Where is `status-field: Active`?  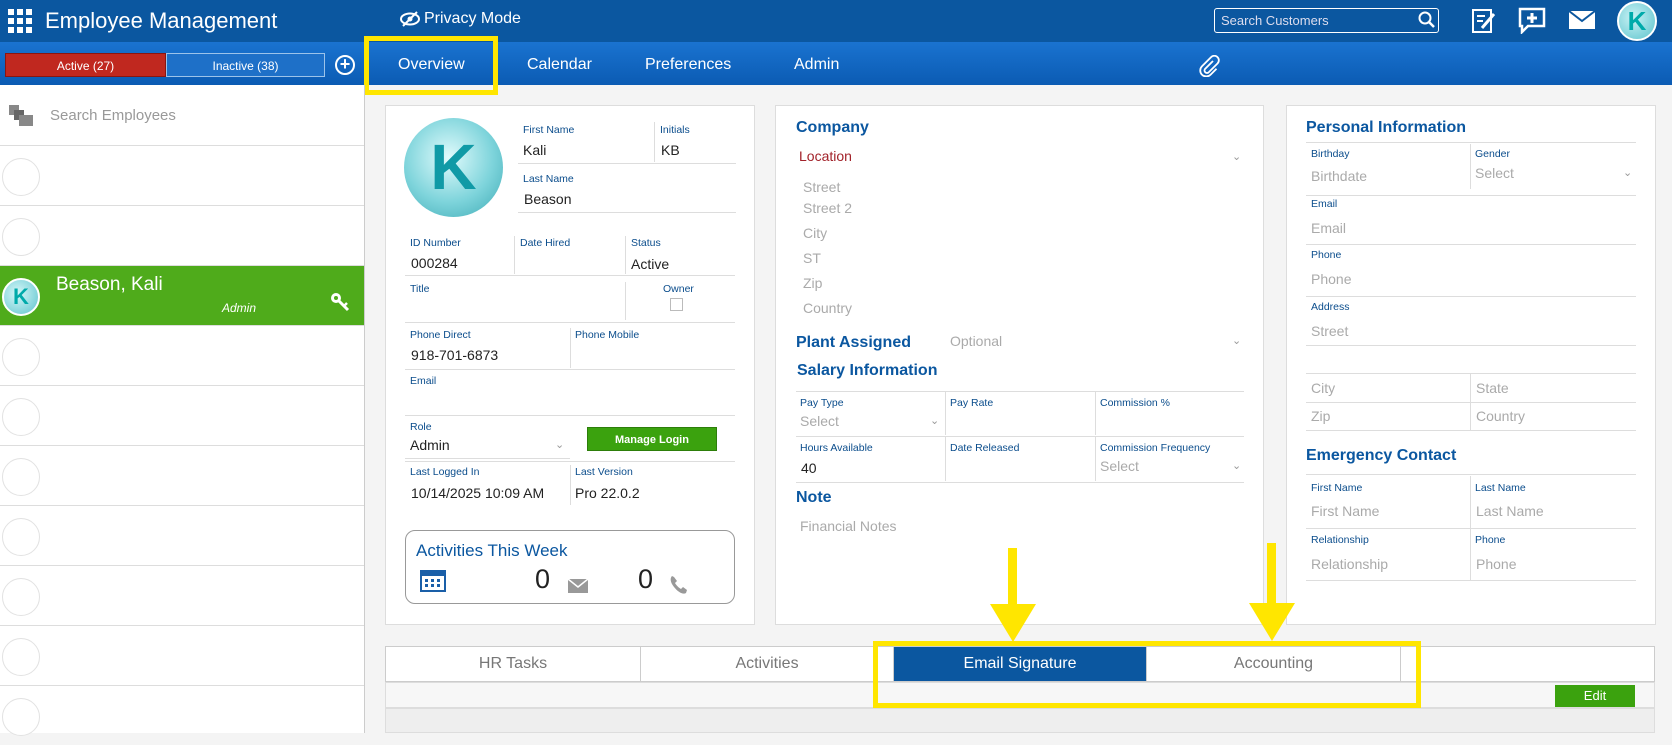
status-field: Active is located at coordinates (650, 264).